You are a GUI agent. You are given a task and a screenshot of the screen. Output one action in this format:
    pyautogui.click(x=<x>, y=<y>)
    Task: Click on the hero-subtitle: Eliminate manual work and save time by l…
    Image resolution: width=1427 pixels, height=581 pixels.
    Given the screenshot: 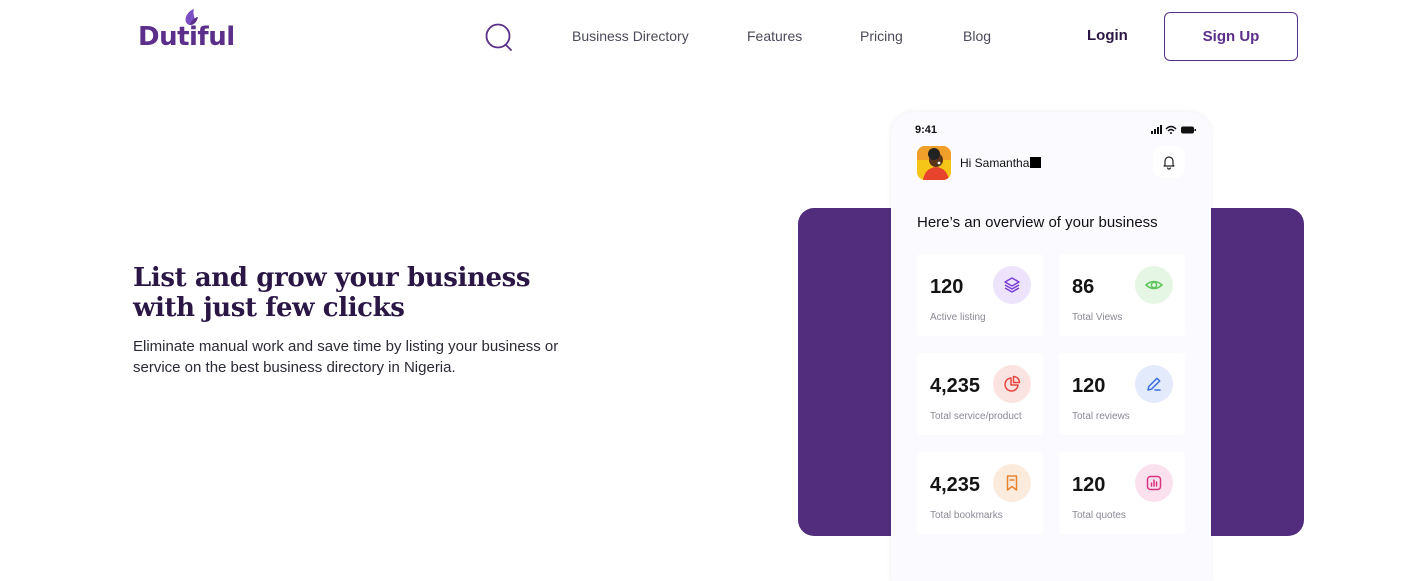 What is the action you would take?
    pyautogui.click(x=346, y=357)
    